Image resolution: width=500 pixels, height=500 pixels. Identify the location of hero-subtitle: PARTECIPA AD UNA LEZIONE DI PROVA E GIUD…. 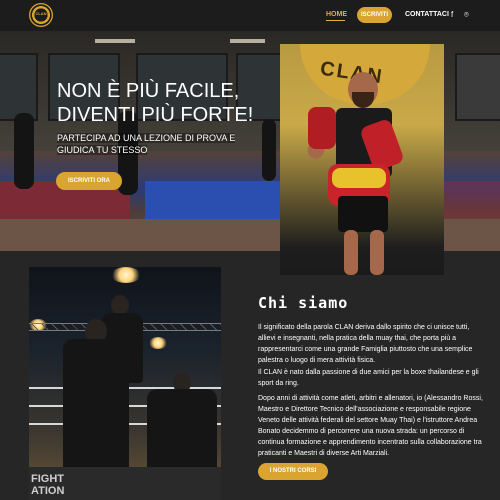
(147, 144).